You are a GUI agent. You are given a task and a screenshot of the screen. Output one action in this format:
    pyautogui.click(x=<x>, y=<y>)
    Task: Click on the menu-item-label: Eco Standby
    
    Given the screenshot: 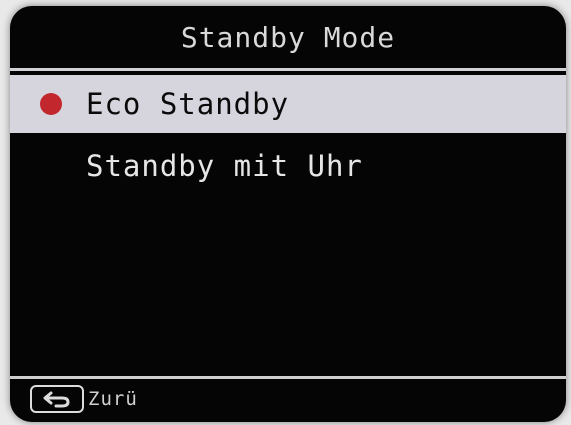 What is the action you would take?
    pyautogui.click(x=188, y=104)
    